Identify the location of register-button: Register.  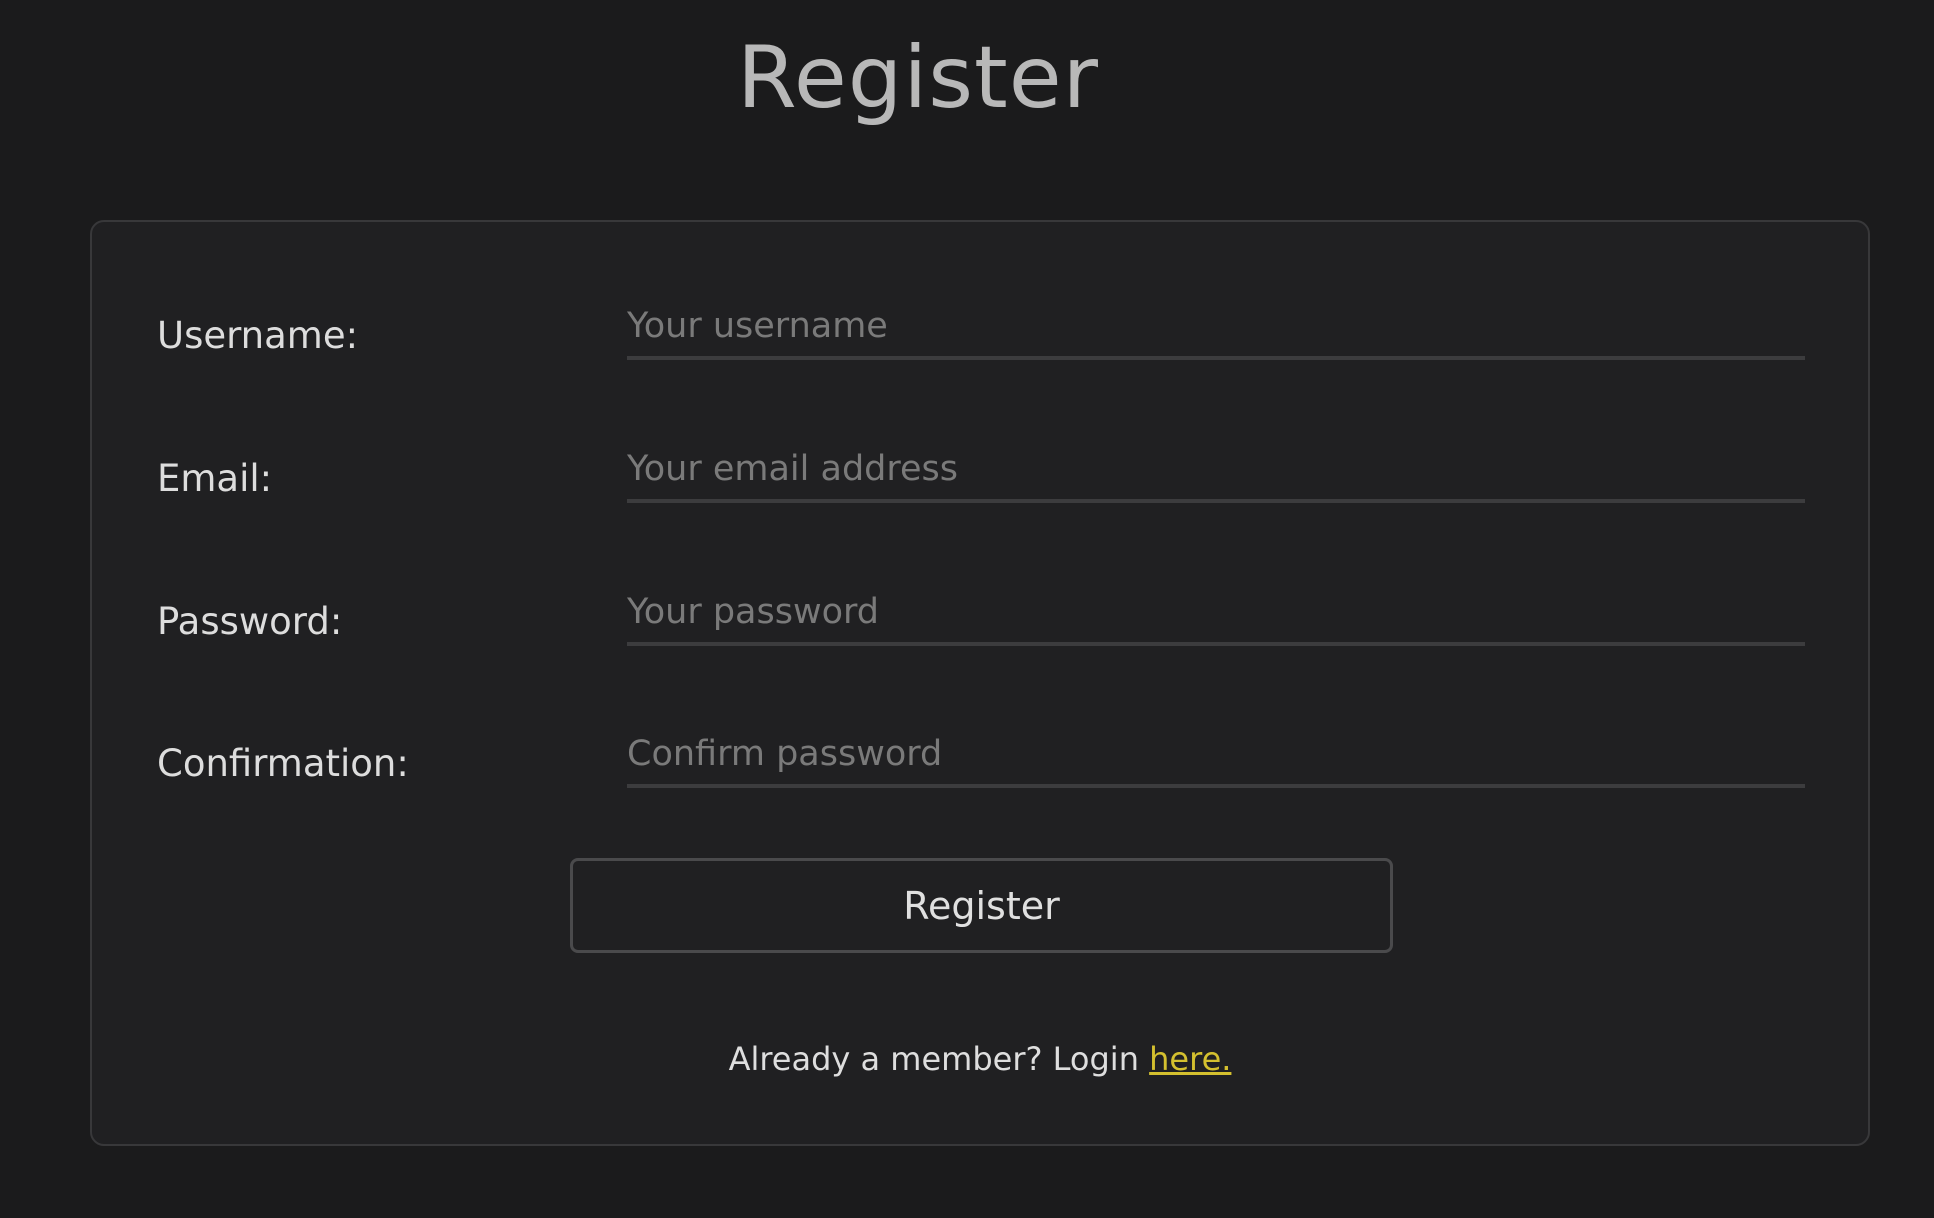
(981, 905).